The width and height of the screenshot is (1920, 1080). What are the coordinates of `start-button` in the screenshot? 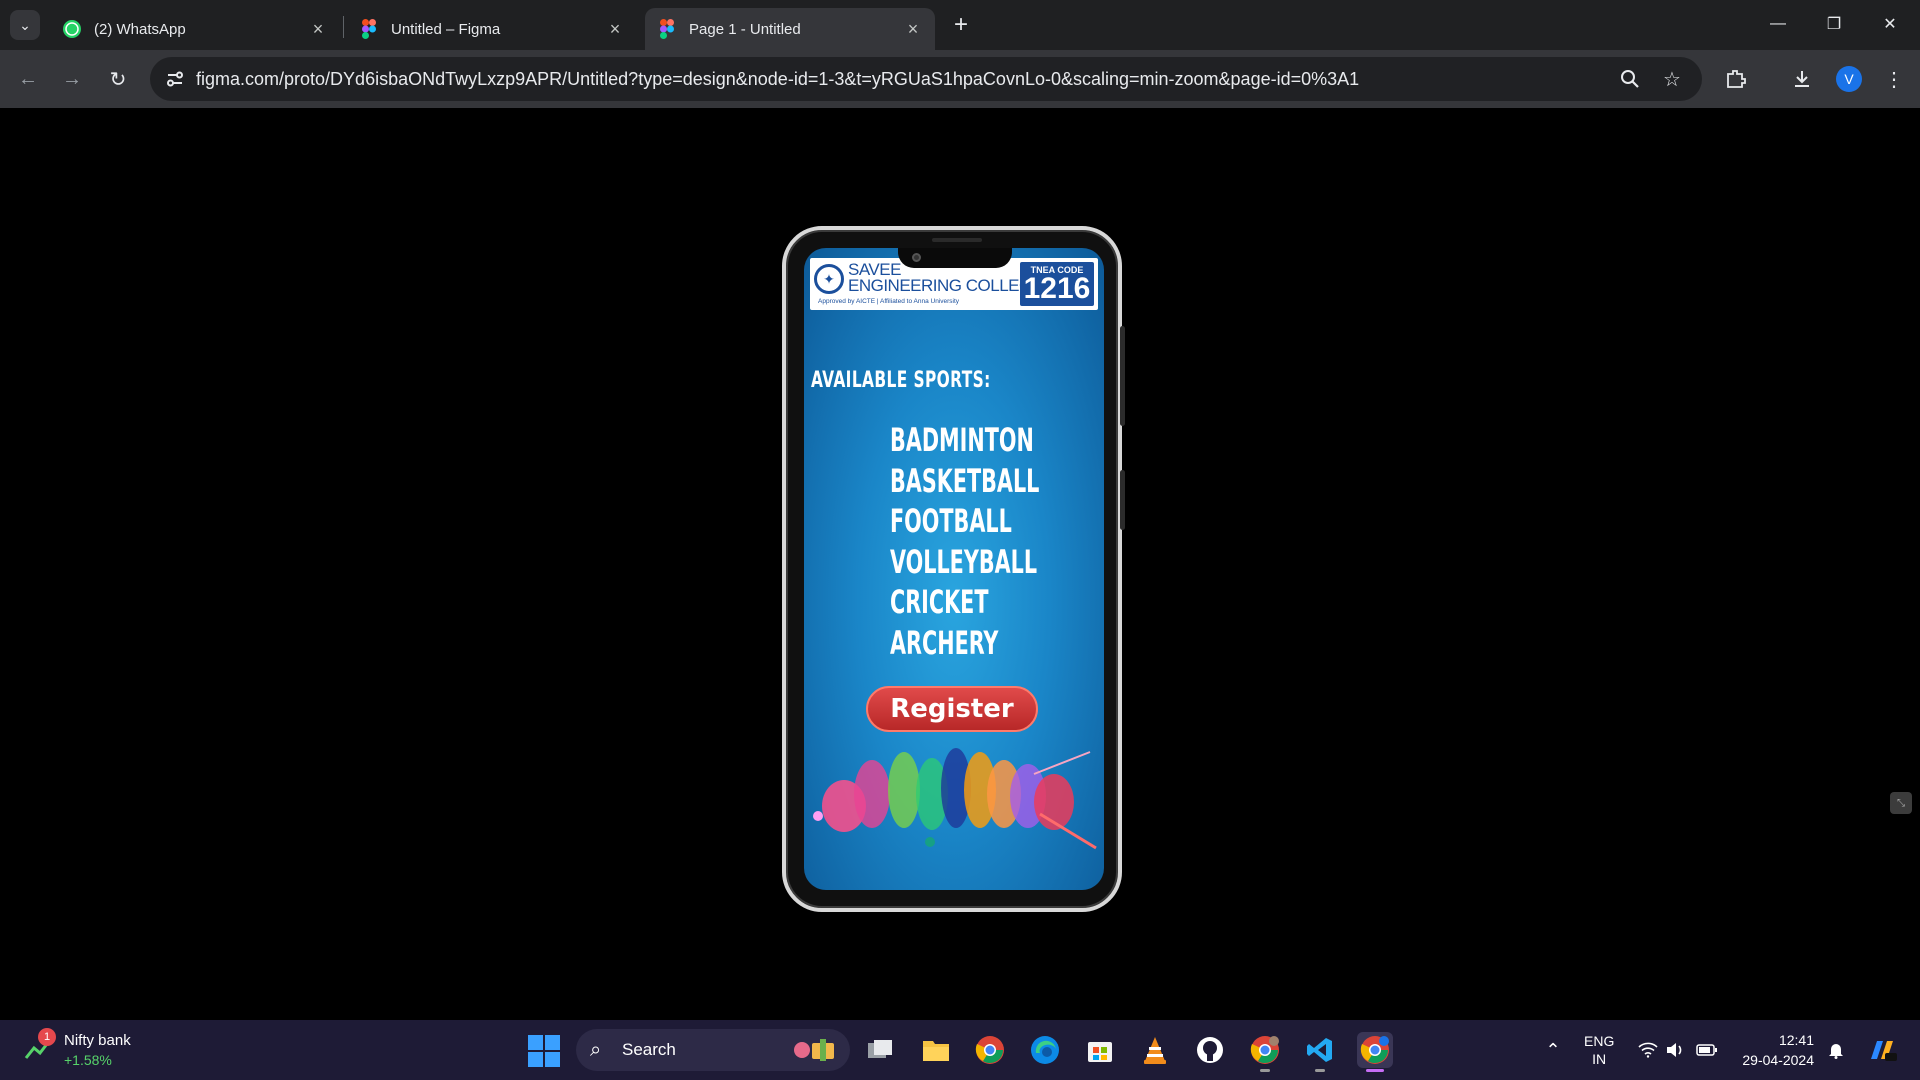 It's located at (544, 1051).